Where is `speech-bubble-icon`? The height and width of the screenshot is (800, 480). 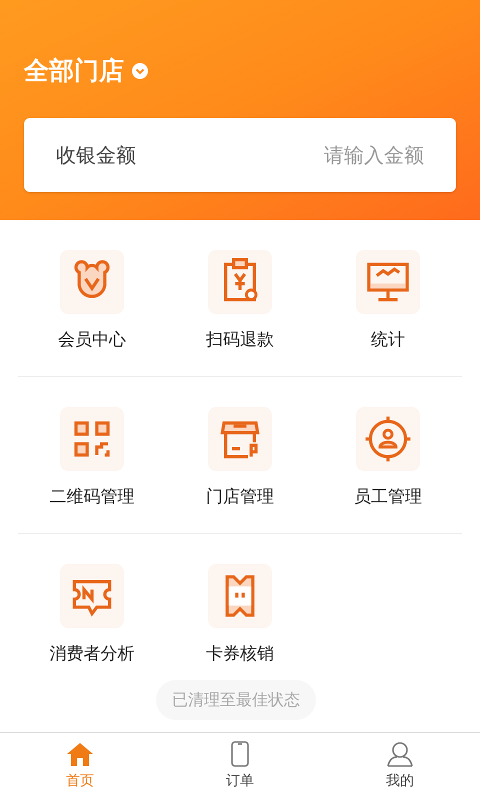
speech-bubble-icon is located at coordinates (92, 596).